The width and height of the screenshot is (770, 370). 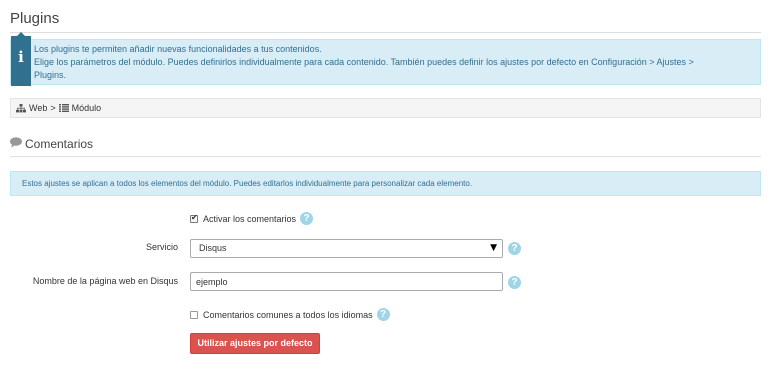 What do you see at coordinates (35, 18) in the screenshot?
I see `page-title: Plugins` at bounding box center [35, 18].